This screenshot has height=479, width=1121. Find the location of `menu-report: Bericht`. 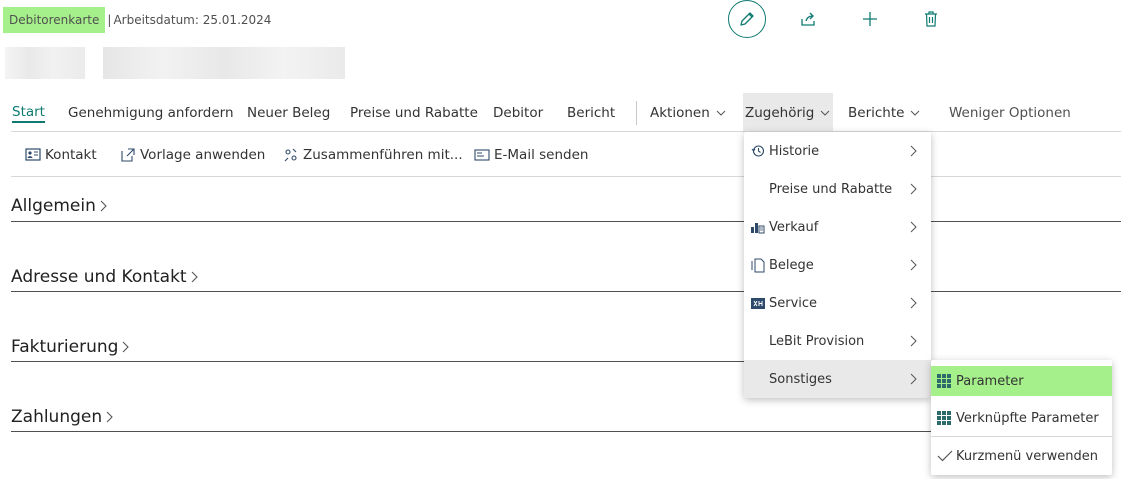

menu-report: Bericht is located at coordinates (591, 113).